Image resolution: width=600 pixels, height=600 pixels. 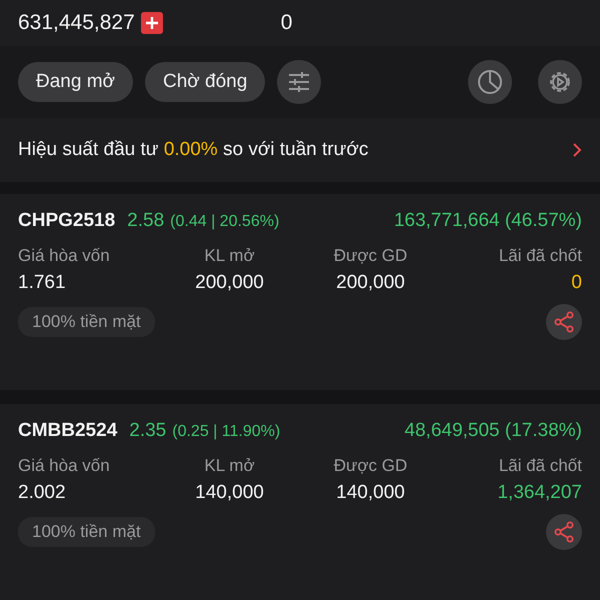 What do you see at coordinates (493, 431) in the screenshot?
I see `profit-loss: 48,649,505 (17.38%)` at bounding box center [493, 431].